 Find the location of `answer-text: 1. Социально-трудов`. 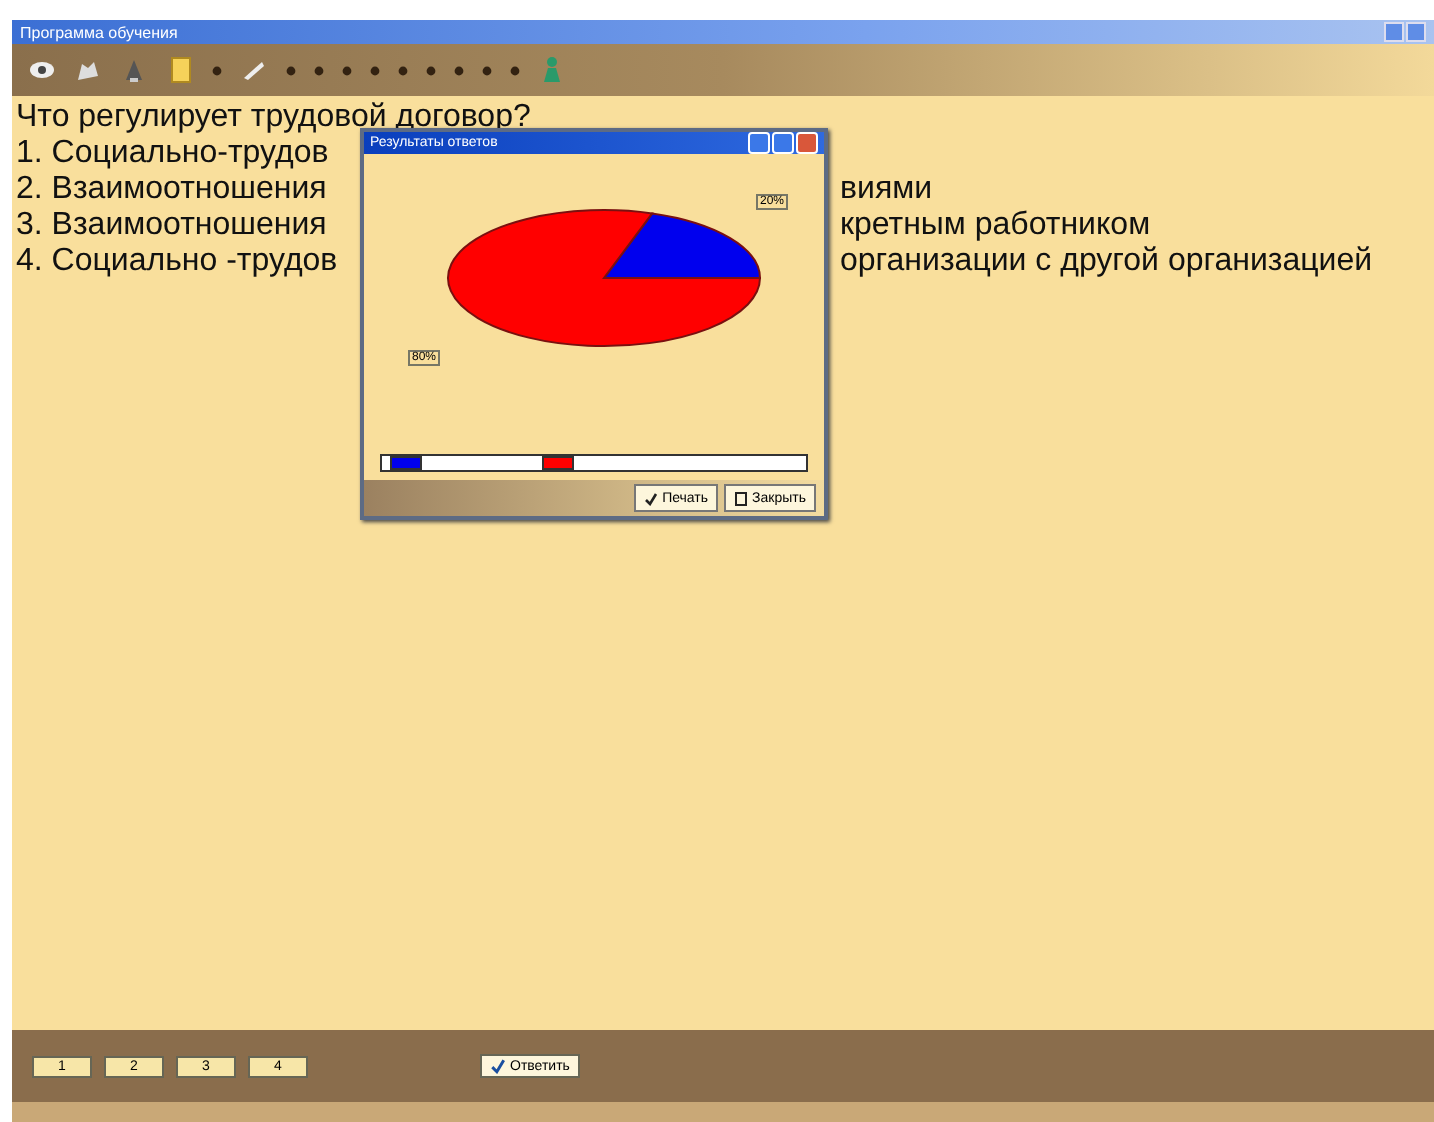

answer-text: 1. Социально-трудов is located at coordinates (173, 154).